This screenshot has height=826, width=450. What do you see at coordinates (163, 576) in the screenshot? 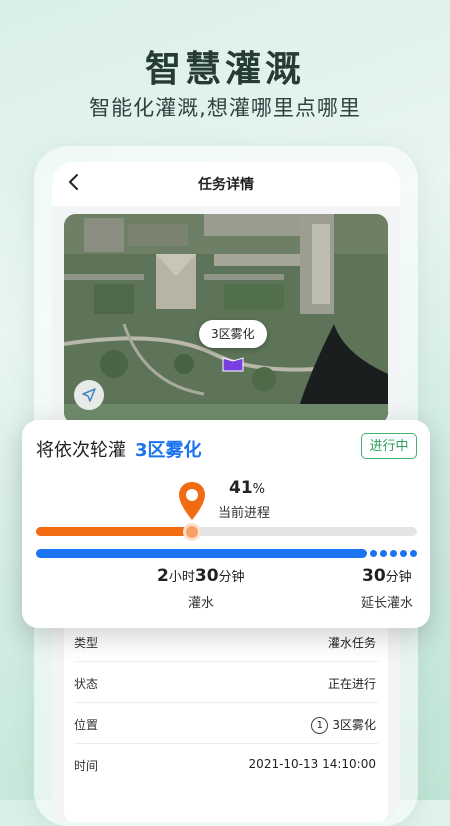
I see `water-hours: 2` at bounding box center [163, 576].